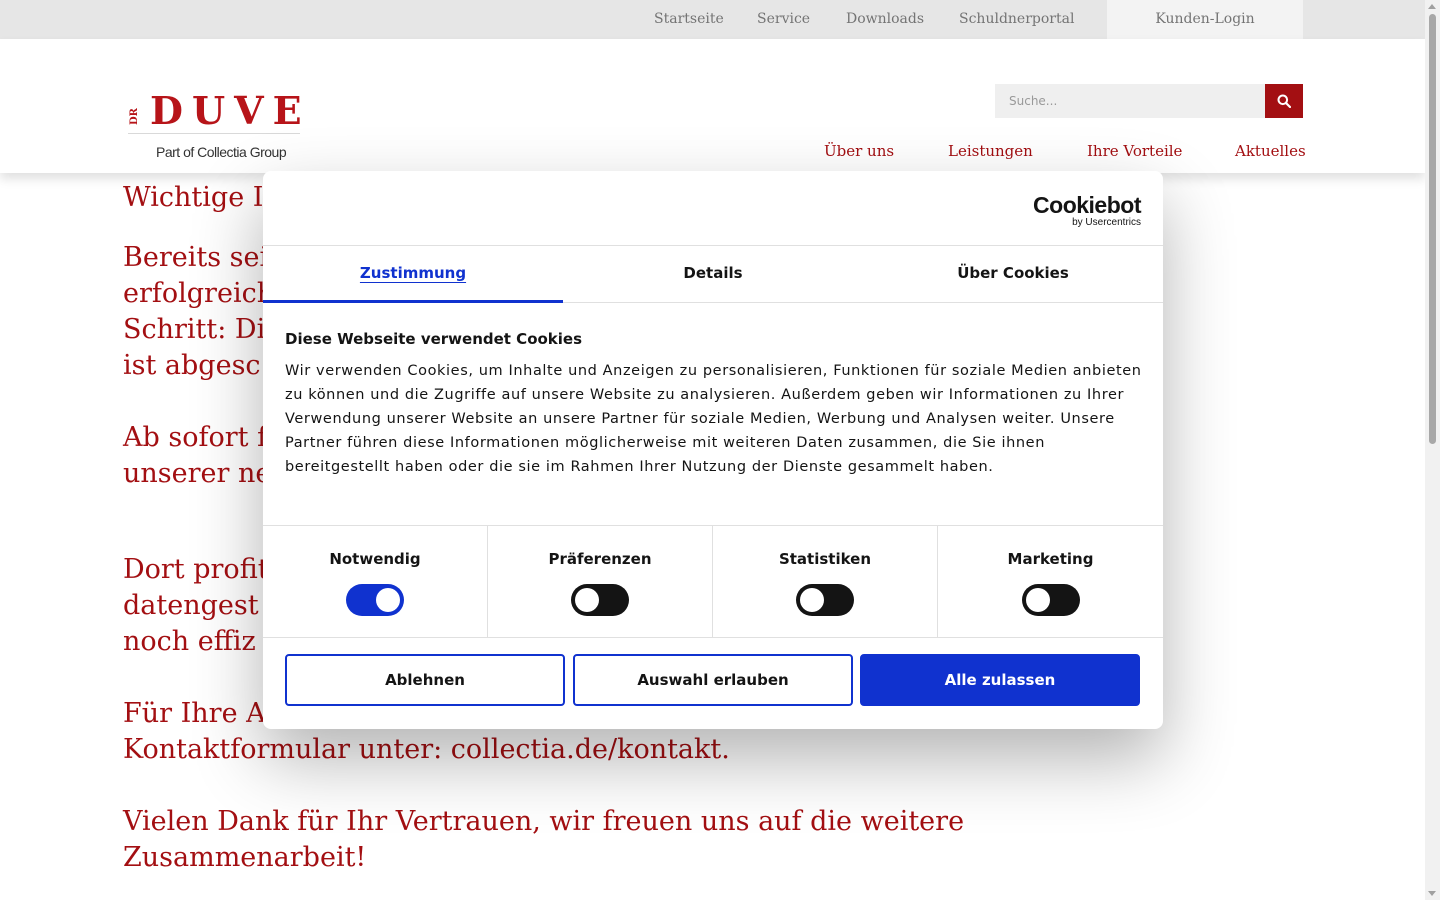 The image size is (1440, 900). What do you see at coordinates (600, 559) in the screenshot?
I see `category-label: Präferenzen` at bounding box center [600, 559].